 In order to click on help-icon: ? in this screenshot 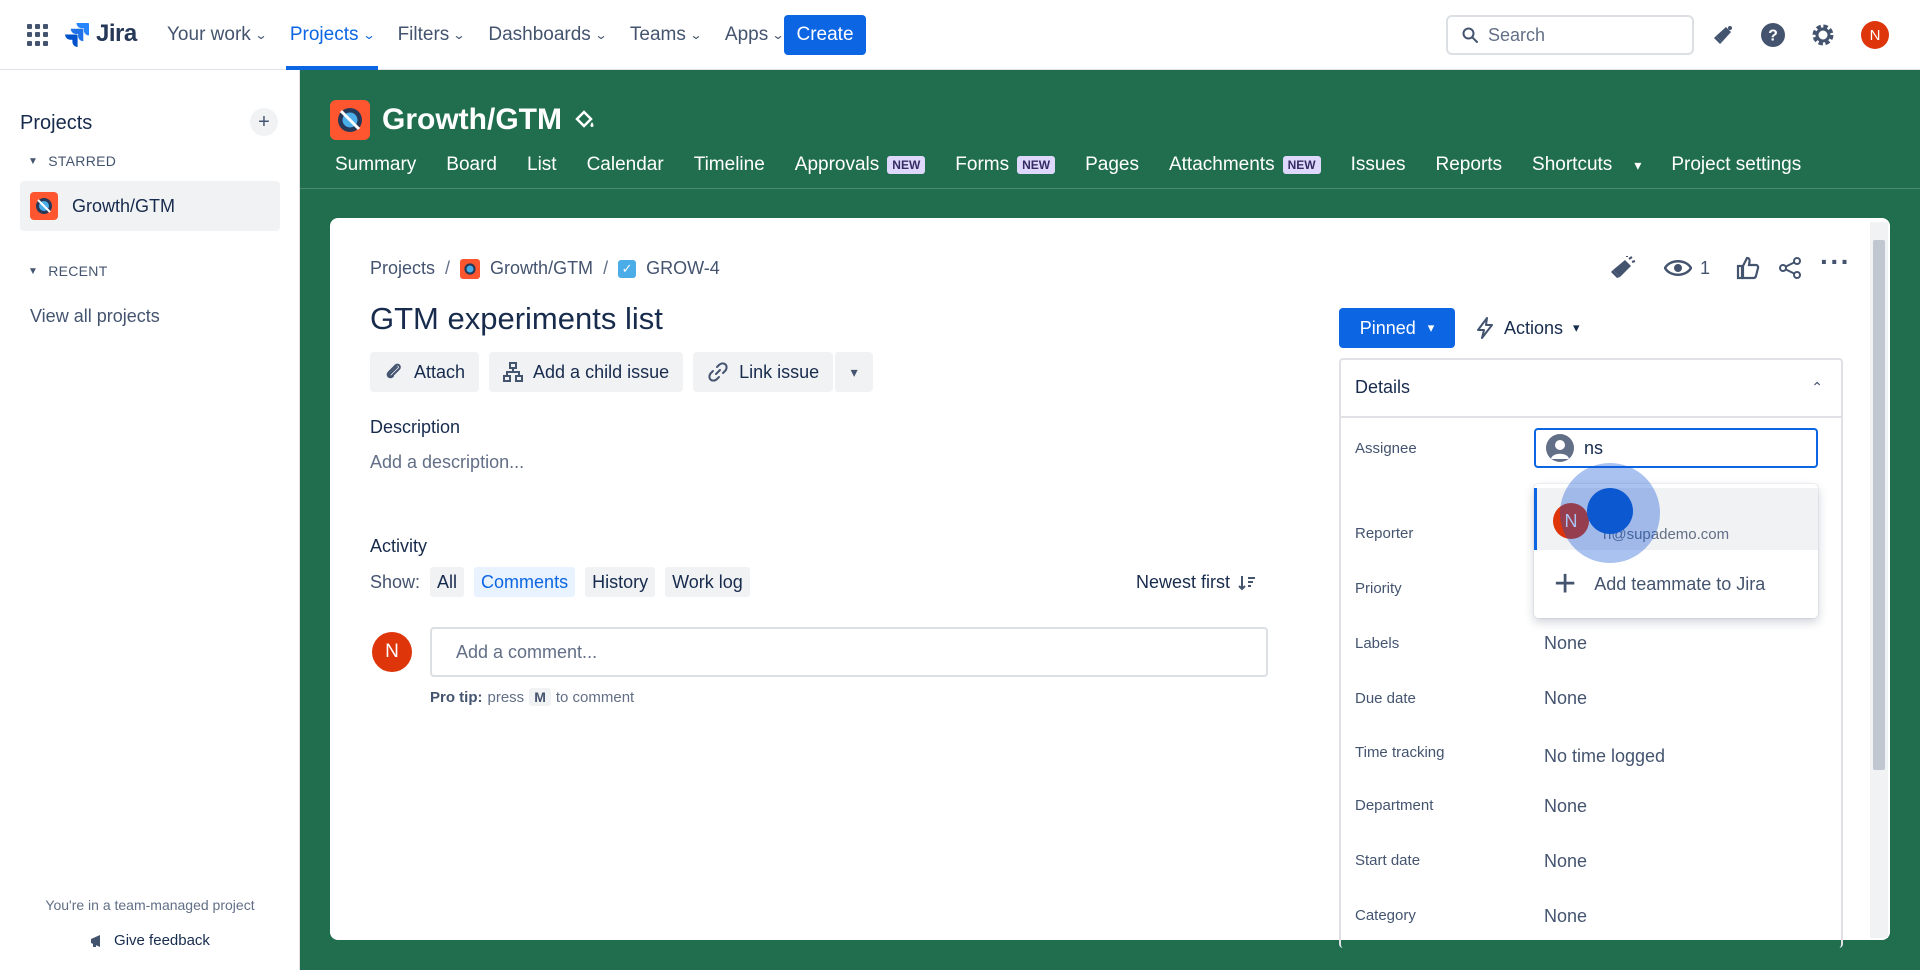, I will do `click(1773, 35)`.